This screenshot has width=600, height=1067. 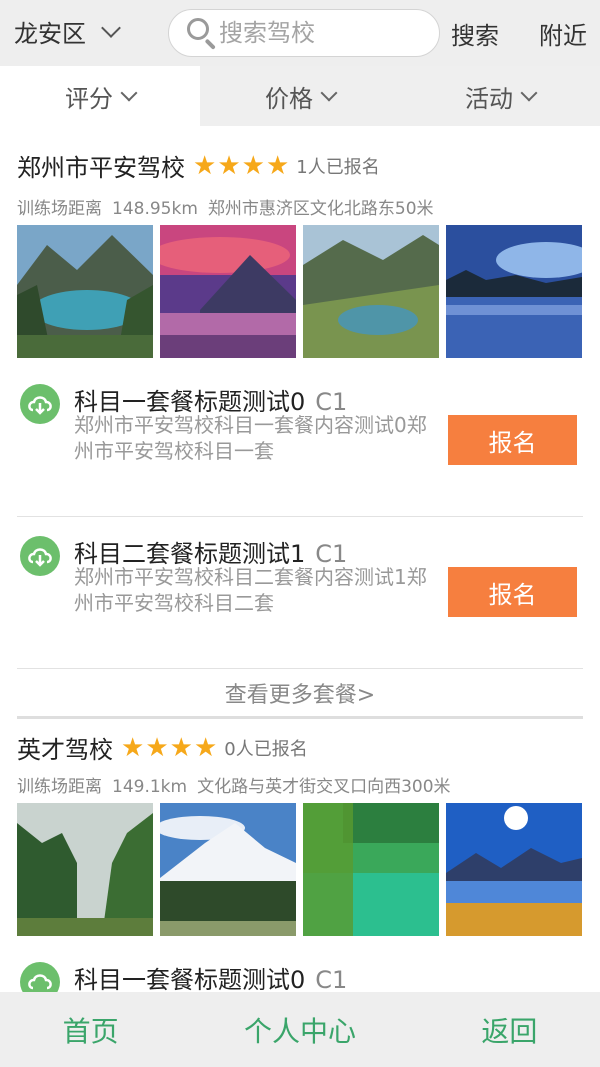 What do you see at coordinates (338, 167) in the screenshot?
I see `enrolled-count: 1人已报名` at bounding box center [338, 167].